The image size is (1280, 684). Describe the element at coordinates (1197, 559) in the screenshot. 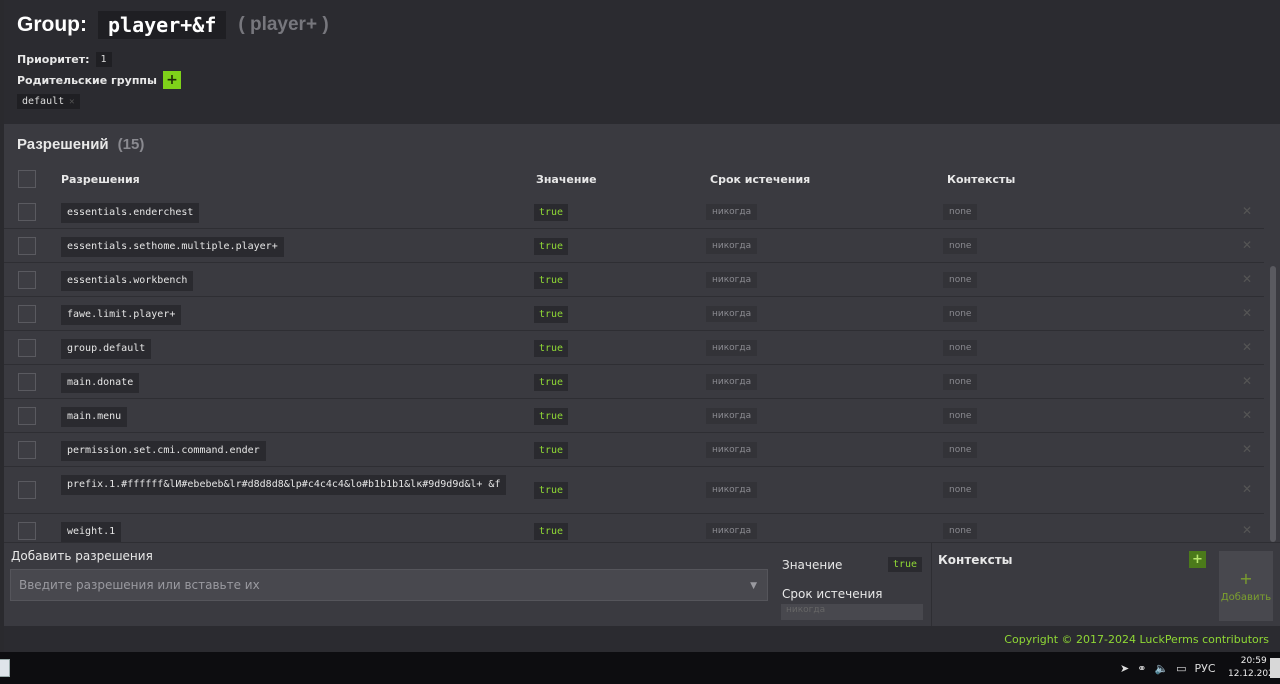

I see `add-context-button: +` at that location.